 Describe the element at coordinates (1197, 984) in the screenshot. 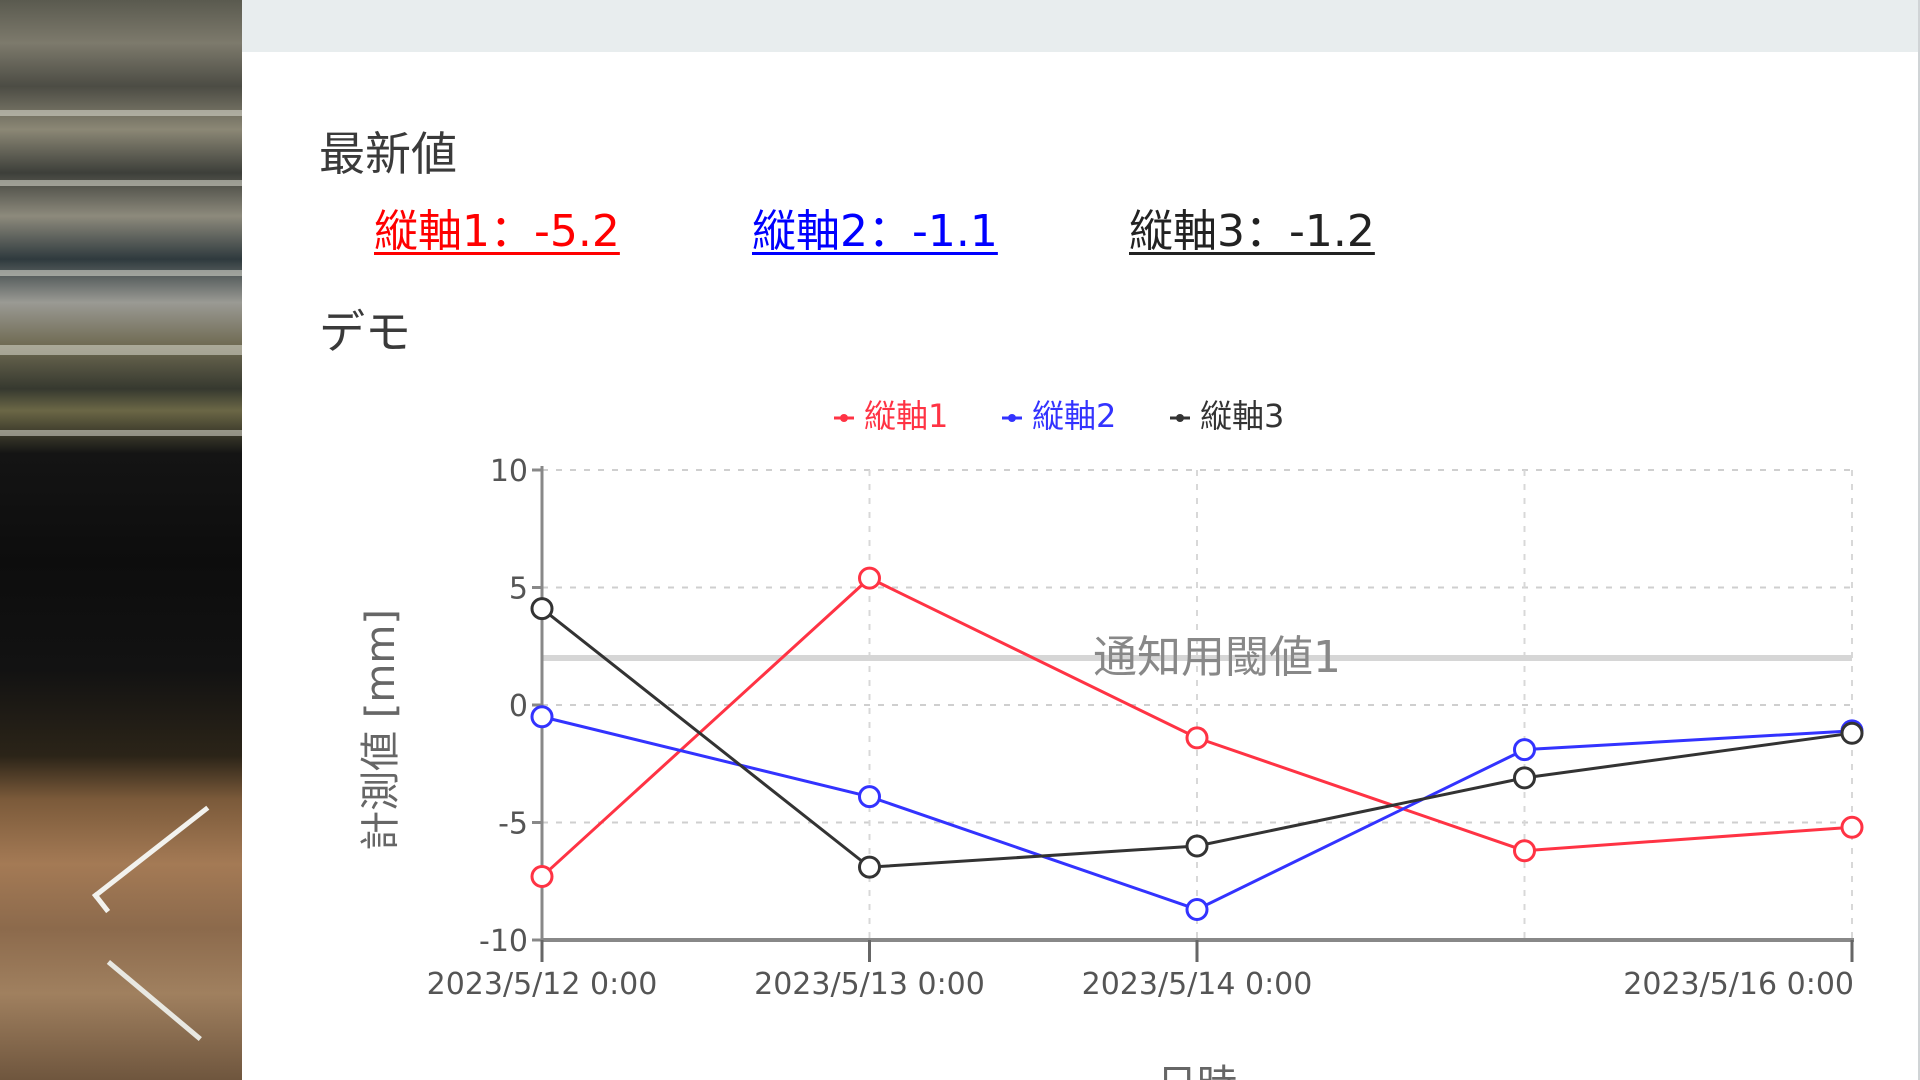

I see `x-tick-label: 2023/5/14 0:00` at that location.